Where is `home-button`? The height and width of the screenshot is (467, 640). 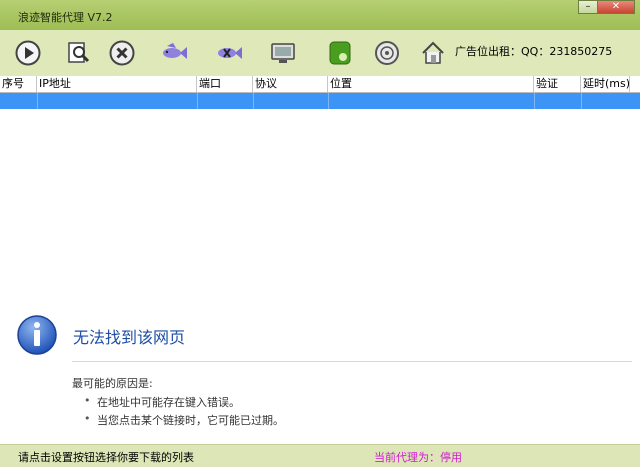
home-button is located at coordinates (433, 53).